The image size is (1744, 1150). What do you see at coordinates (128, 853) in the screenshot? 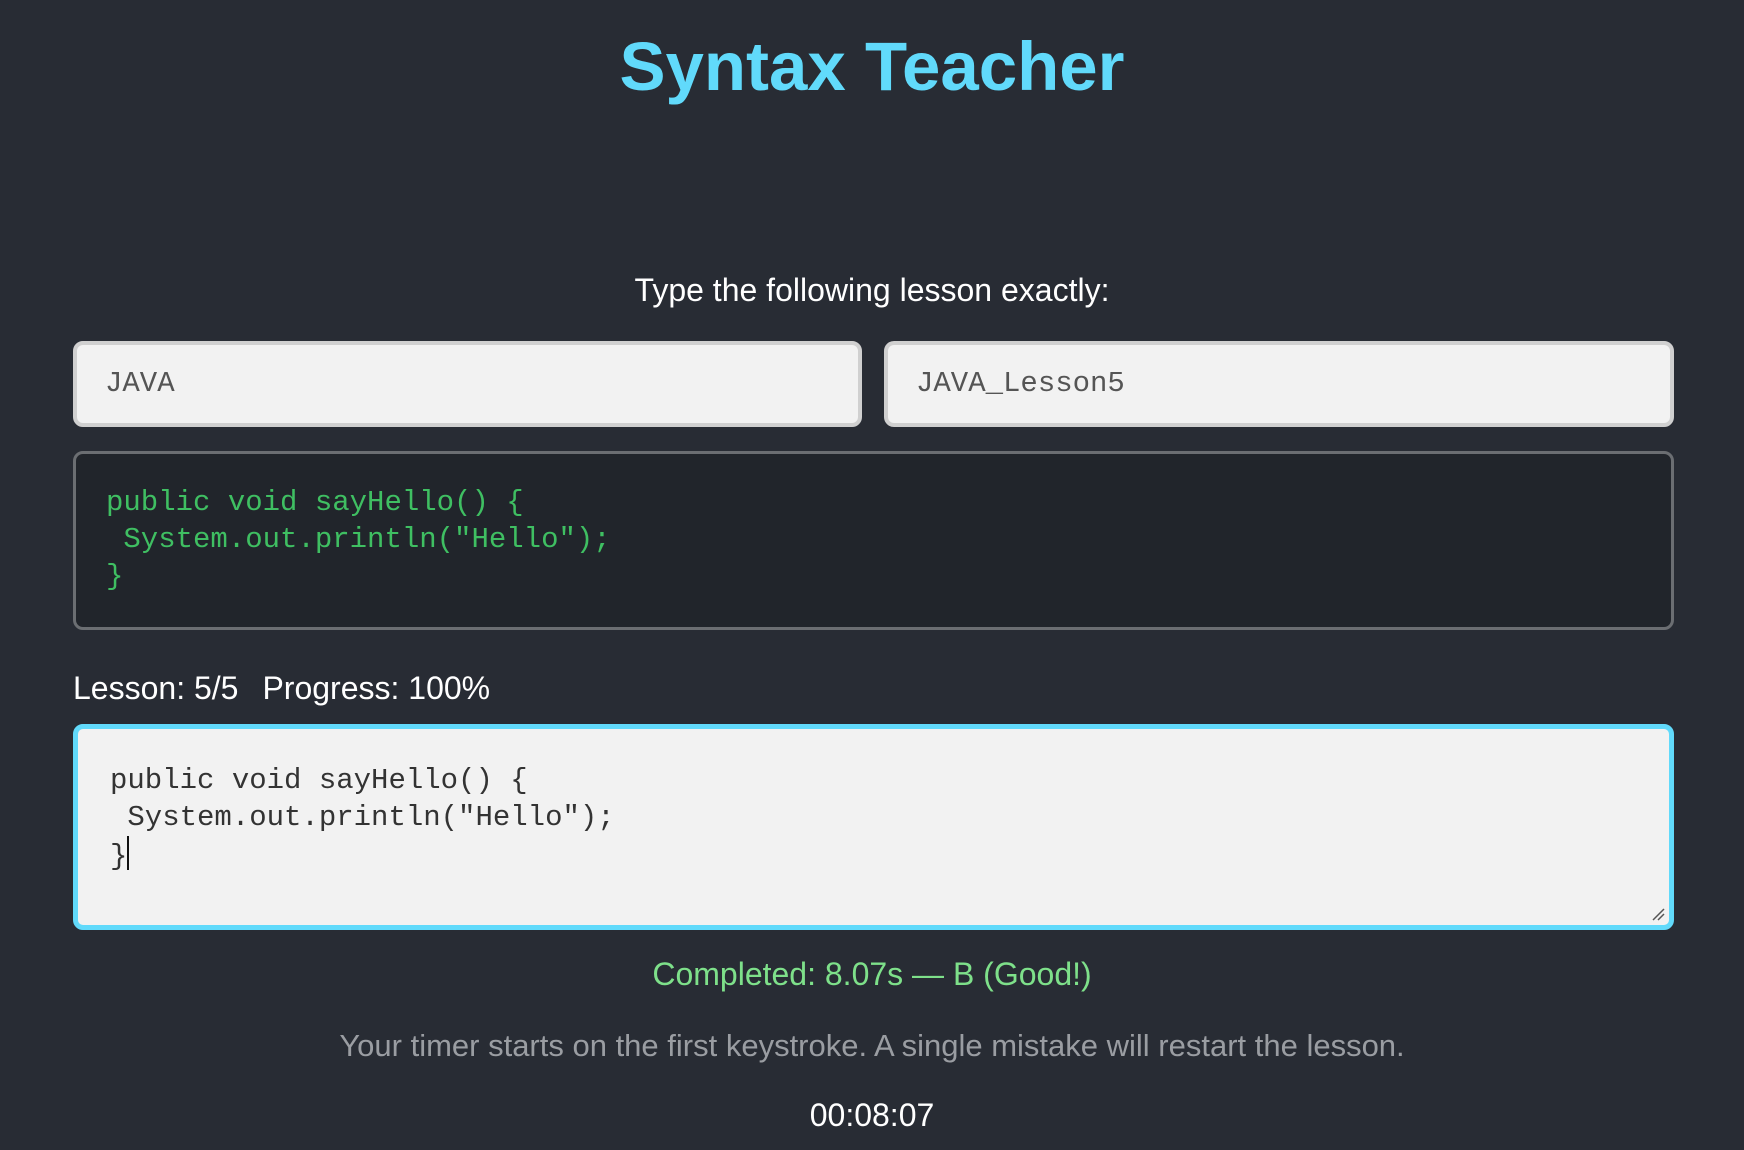
I see `text-caret` at bounding box center [128, 853].